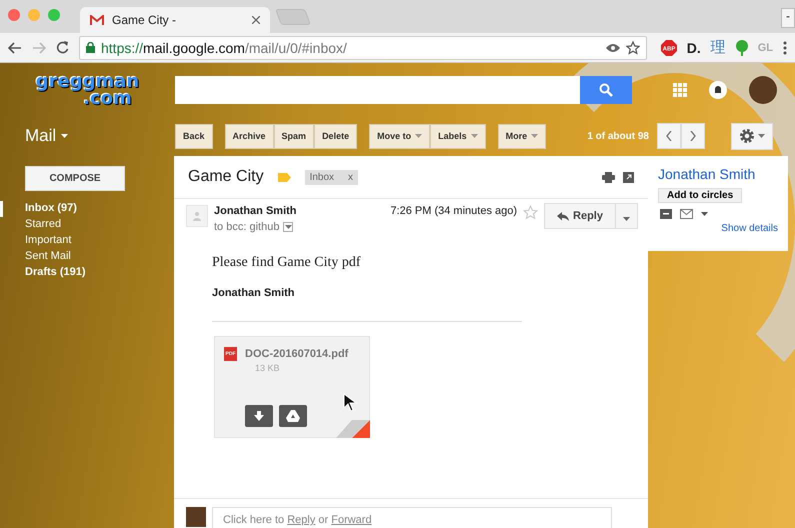 The image size is (795, 528). Describe the element at coordinates (253, 292) in the screenshot. I see `signature-text: Jonathan Smith` at that location.